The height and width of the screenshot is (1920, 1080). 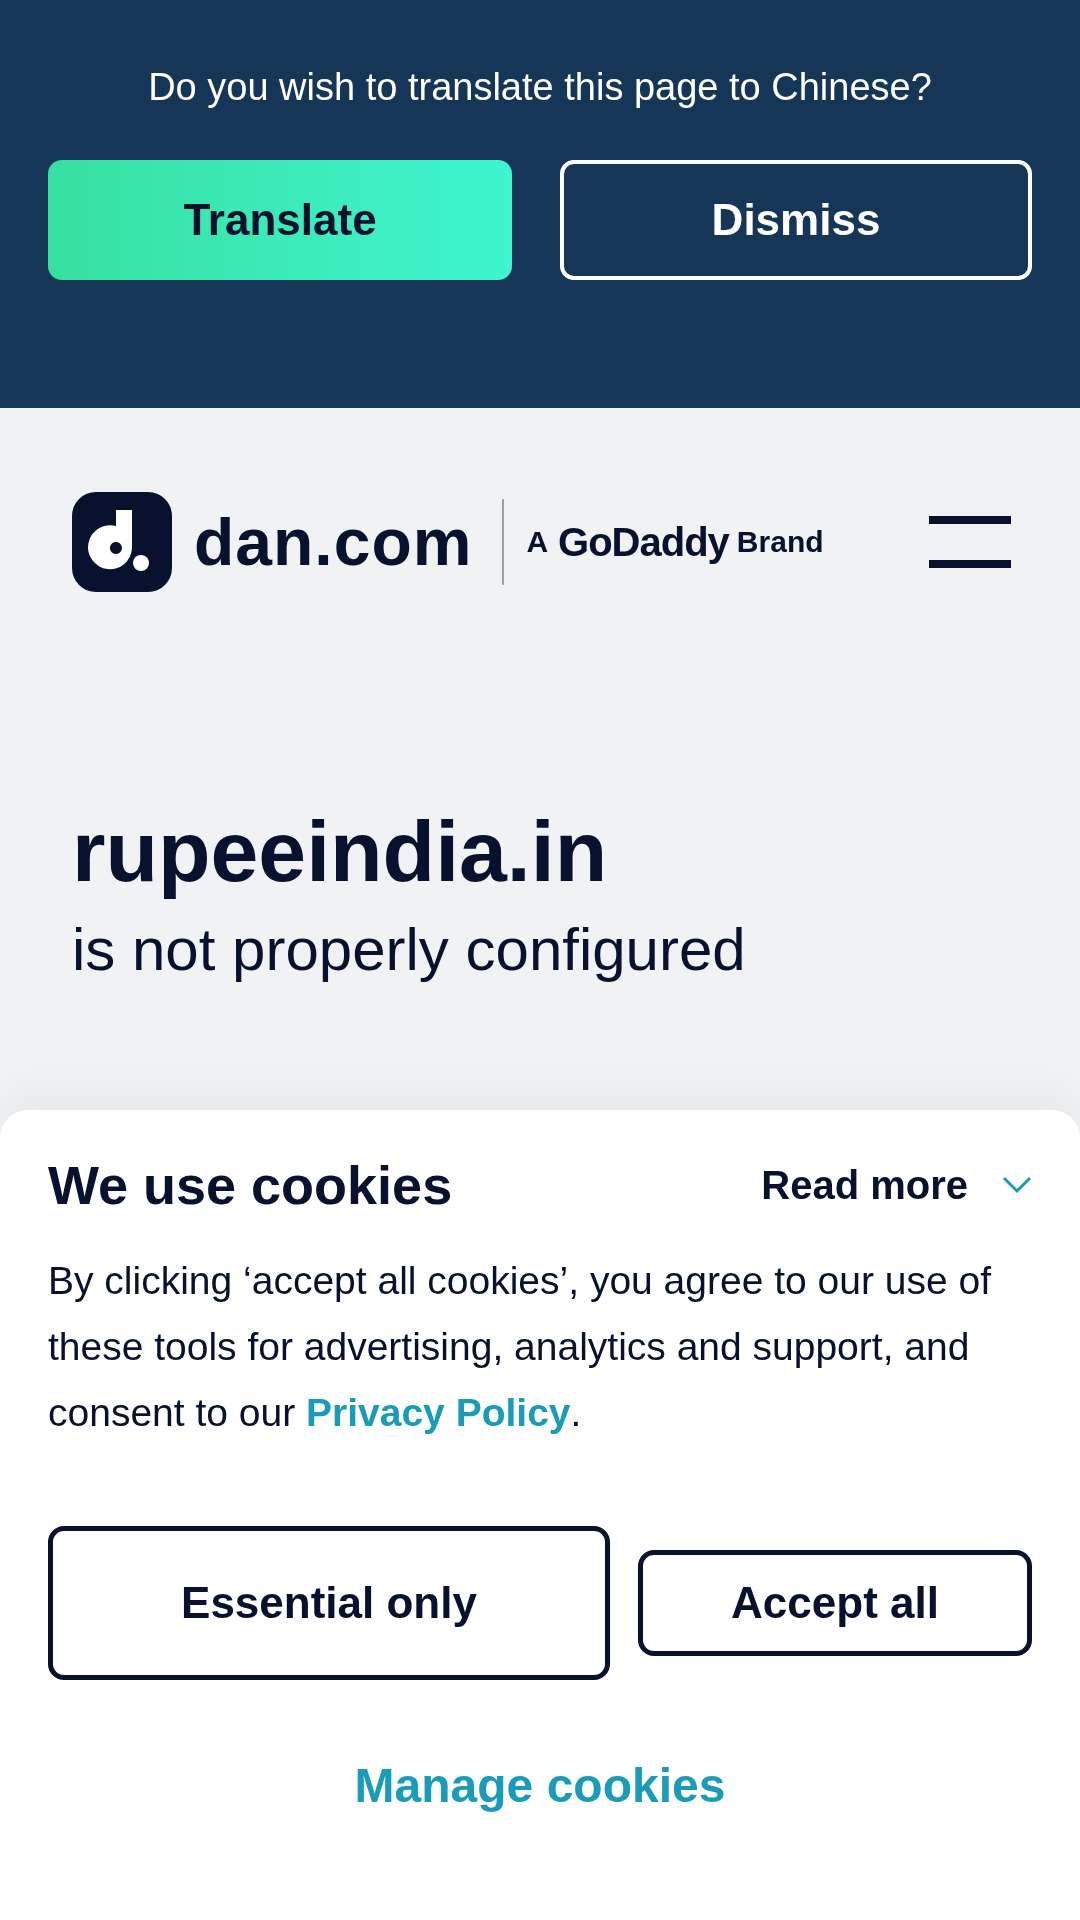 I want to click on logo-icon, so click(x=122, y=542).